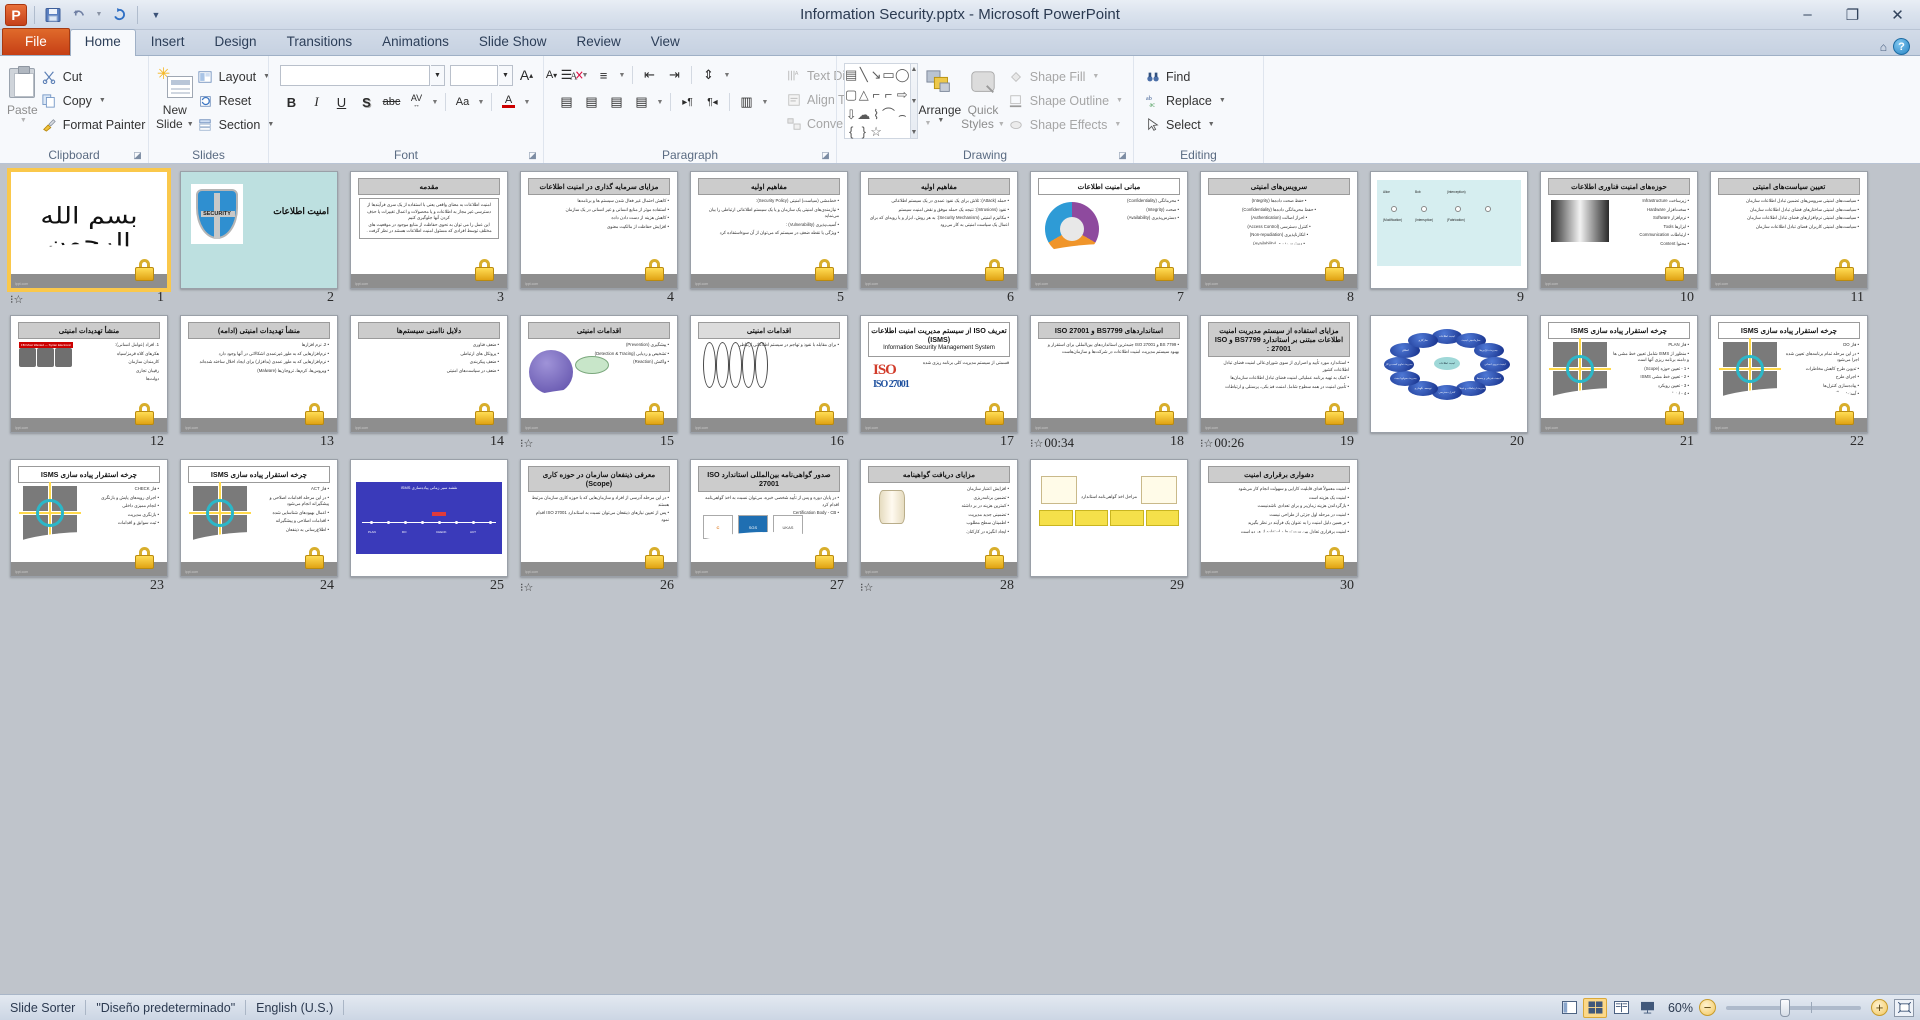  Describe the element at coordinates (585, 75) in the screenshot. I see `bullets-caret-icon: ▼` at that location.